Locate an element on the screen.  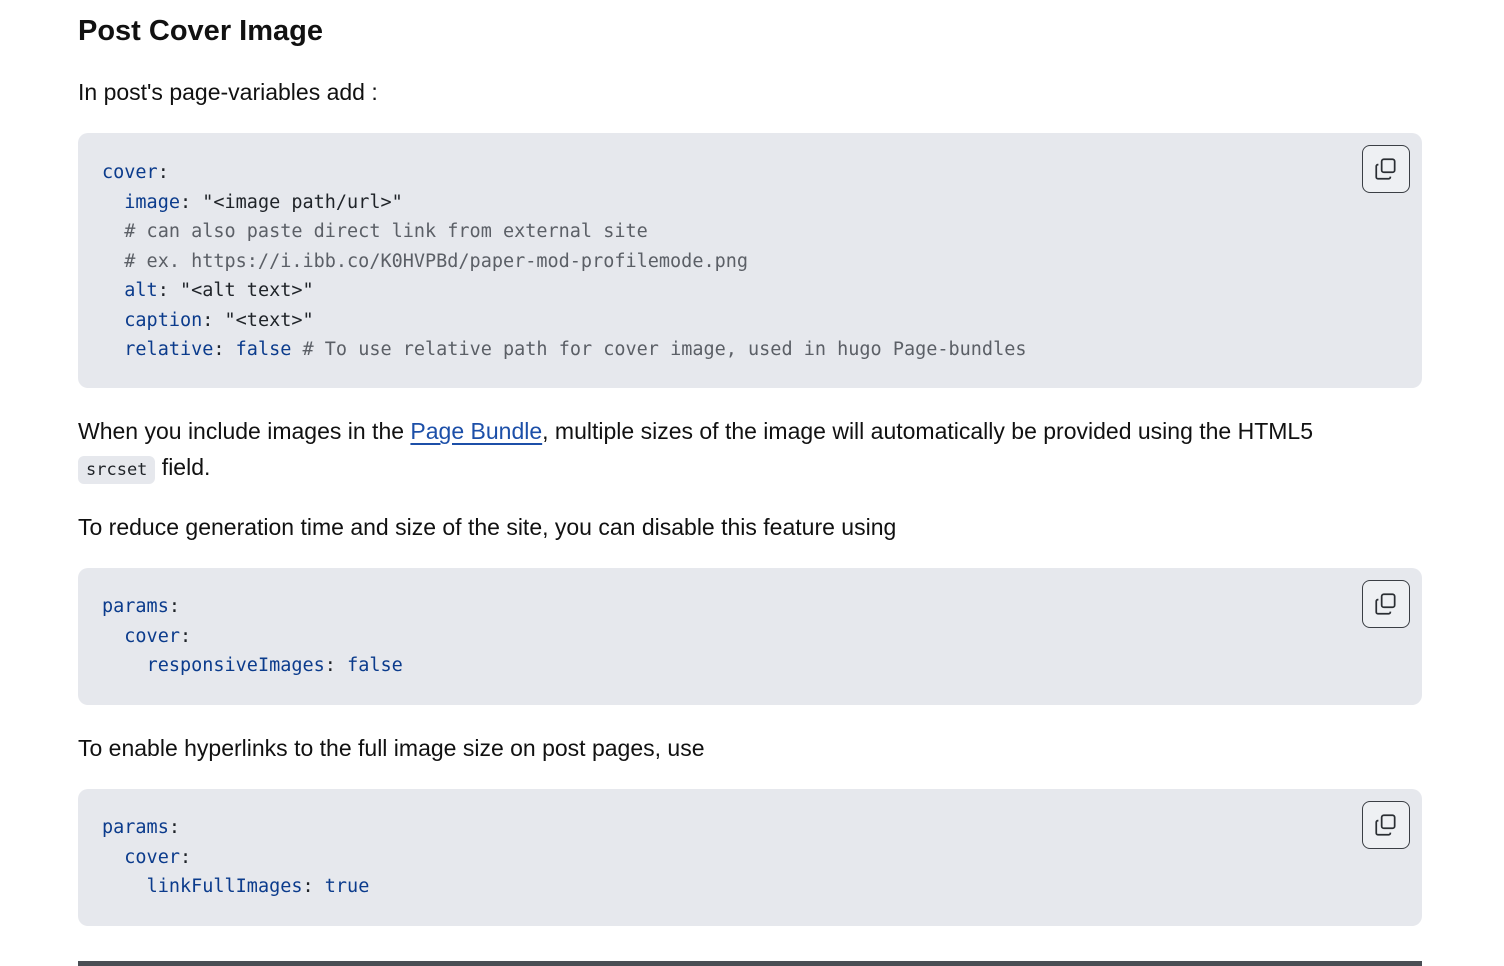
code-token: image is located at coordinates (152, 202).